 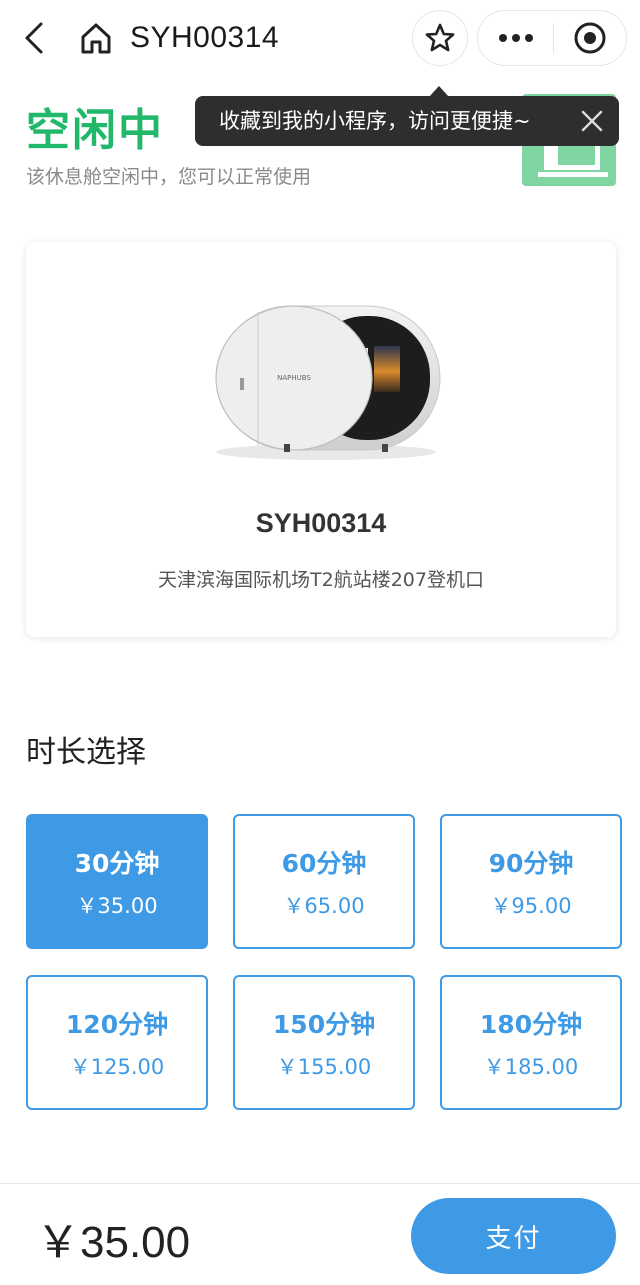 I want to click on pay-button: 支付, so click(x=513, y=1236).